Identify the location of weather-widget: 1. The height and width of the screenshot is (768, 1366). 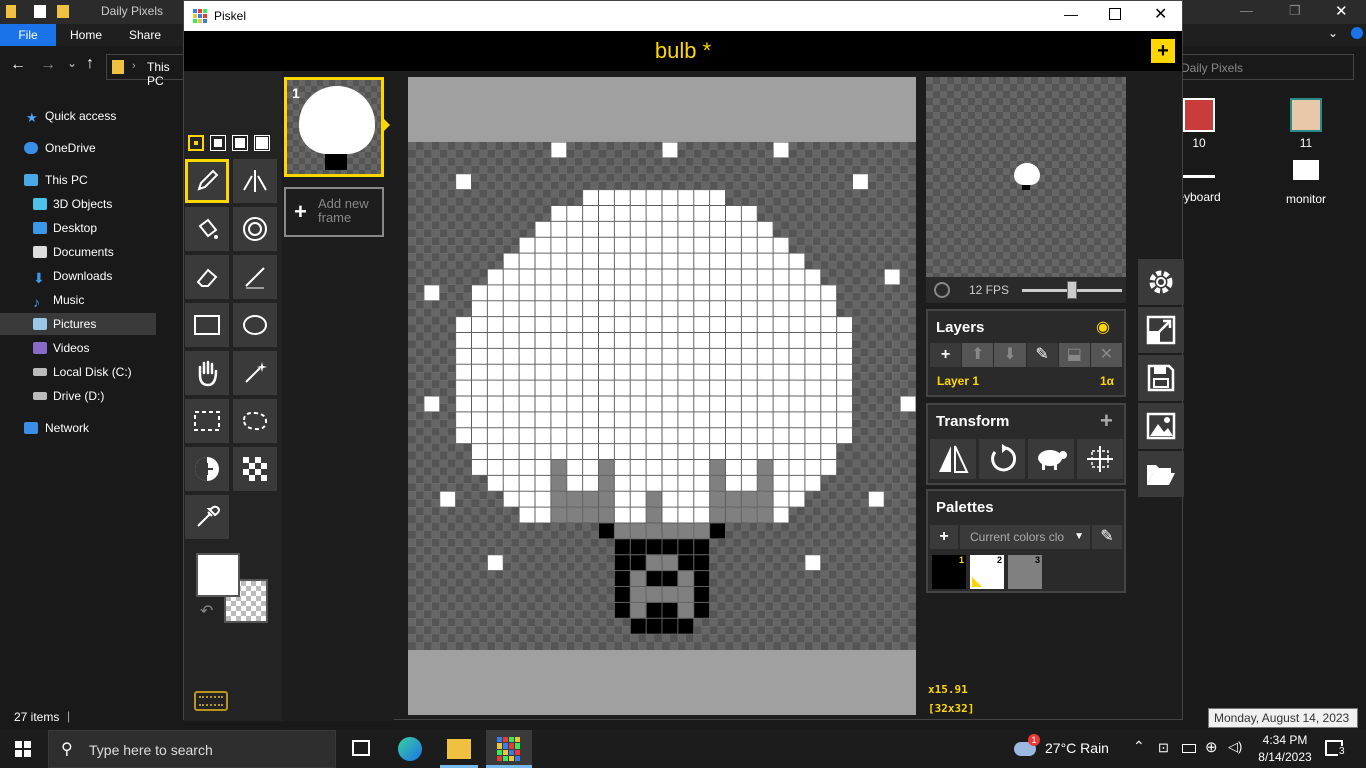
(1027, 747).